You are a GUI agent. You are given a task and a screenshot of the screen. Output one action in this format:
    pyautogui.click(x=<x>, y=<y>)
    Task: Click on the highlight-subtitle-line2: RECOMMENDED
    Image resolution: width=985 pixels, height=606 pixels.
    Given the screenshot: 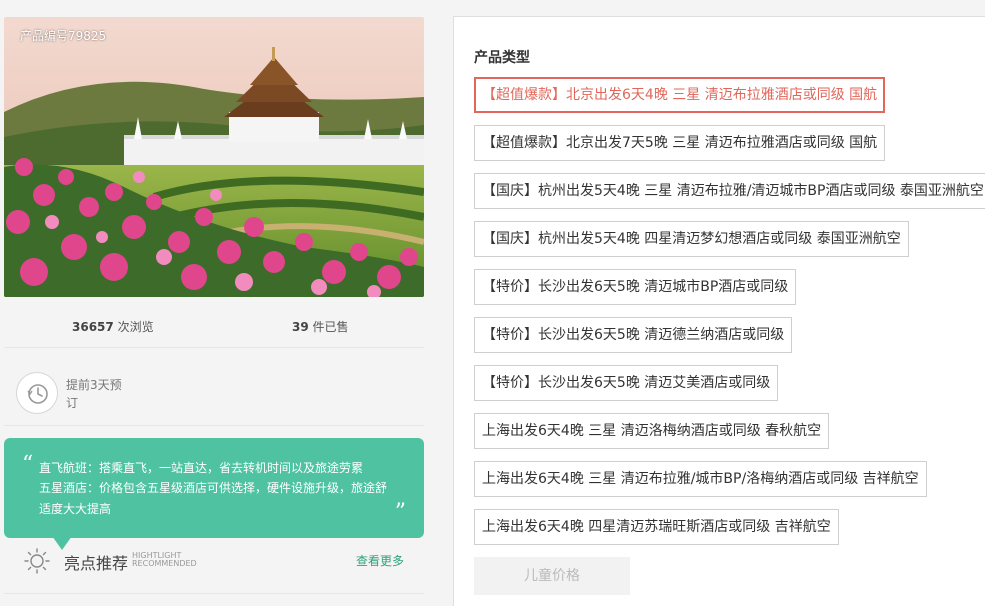 What is the action you would take?
    pyautogui.click(x=164, y=563)
    